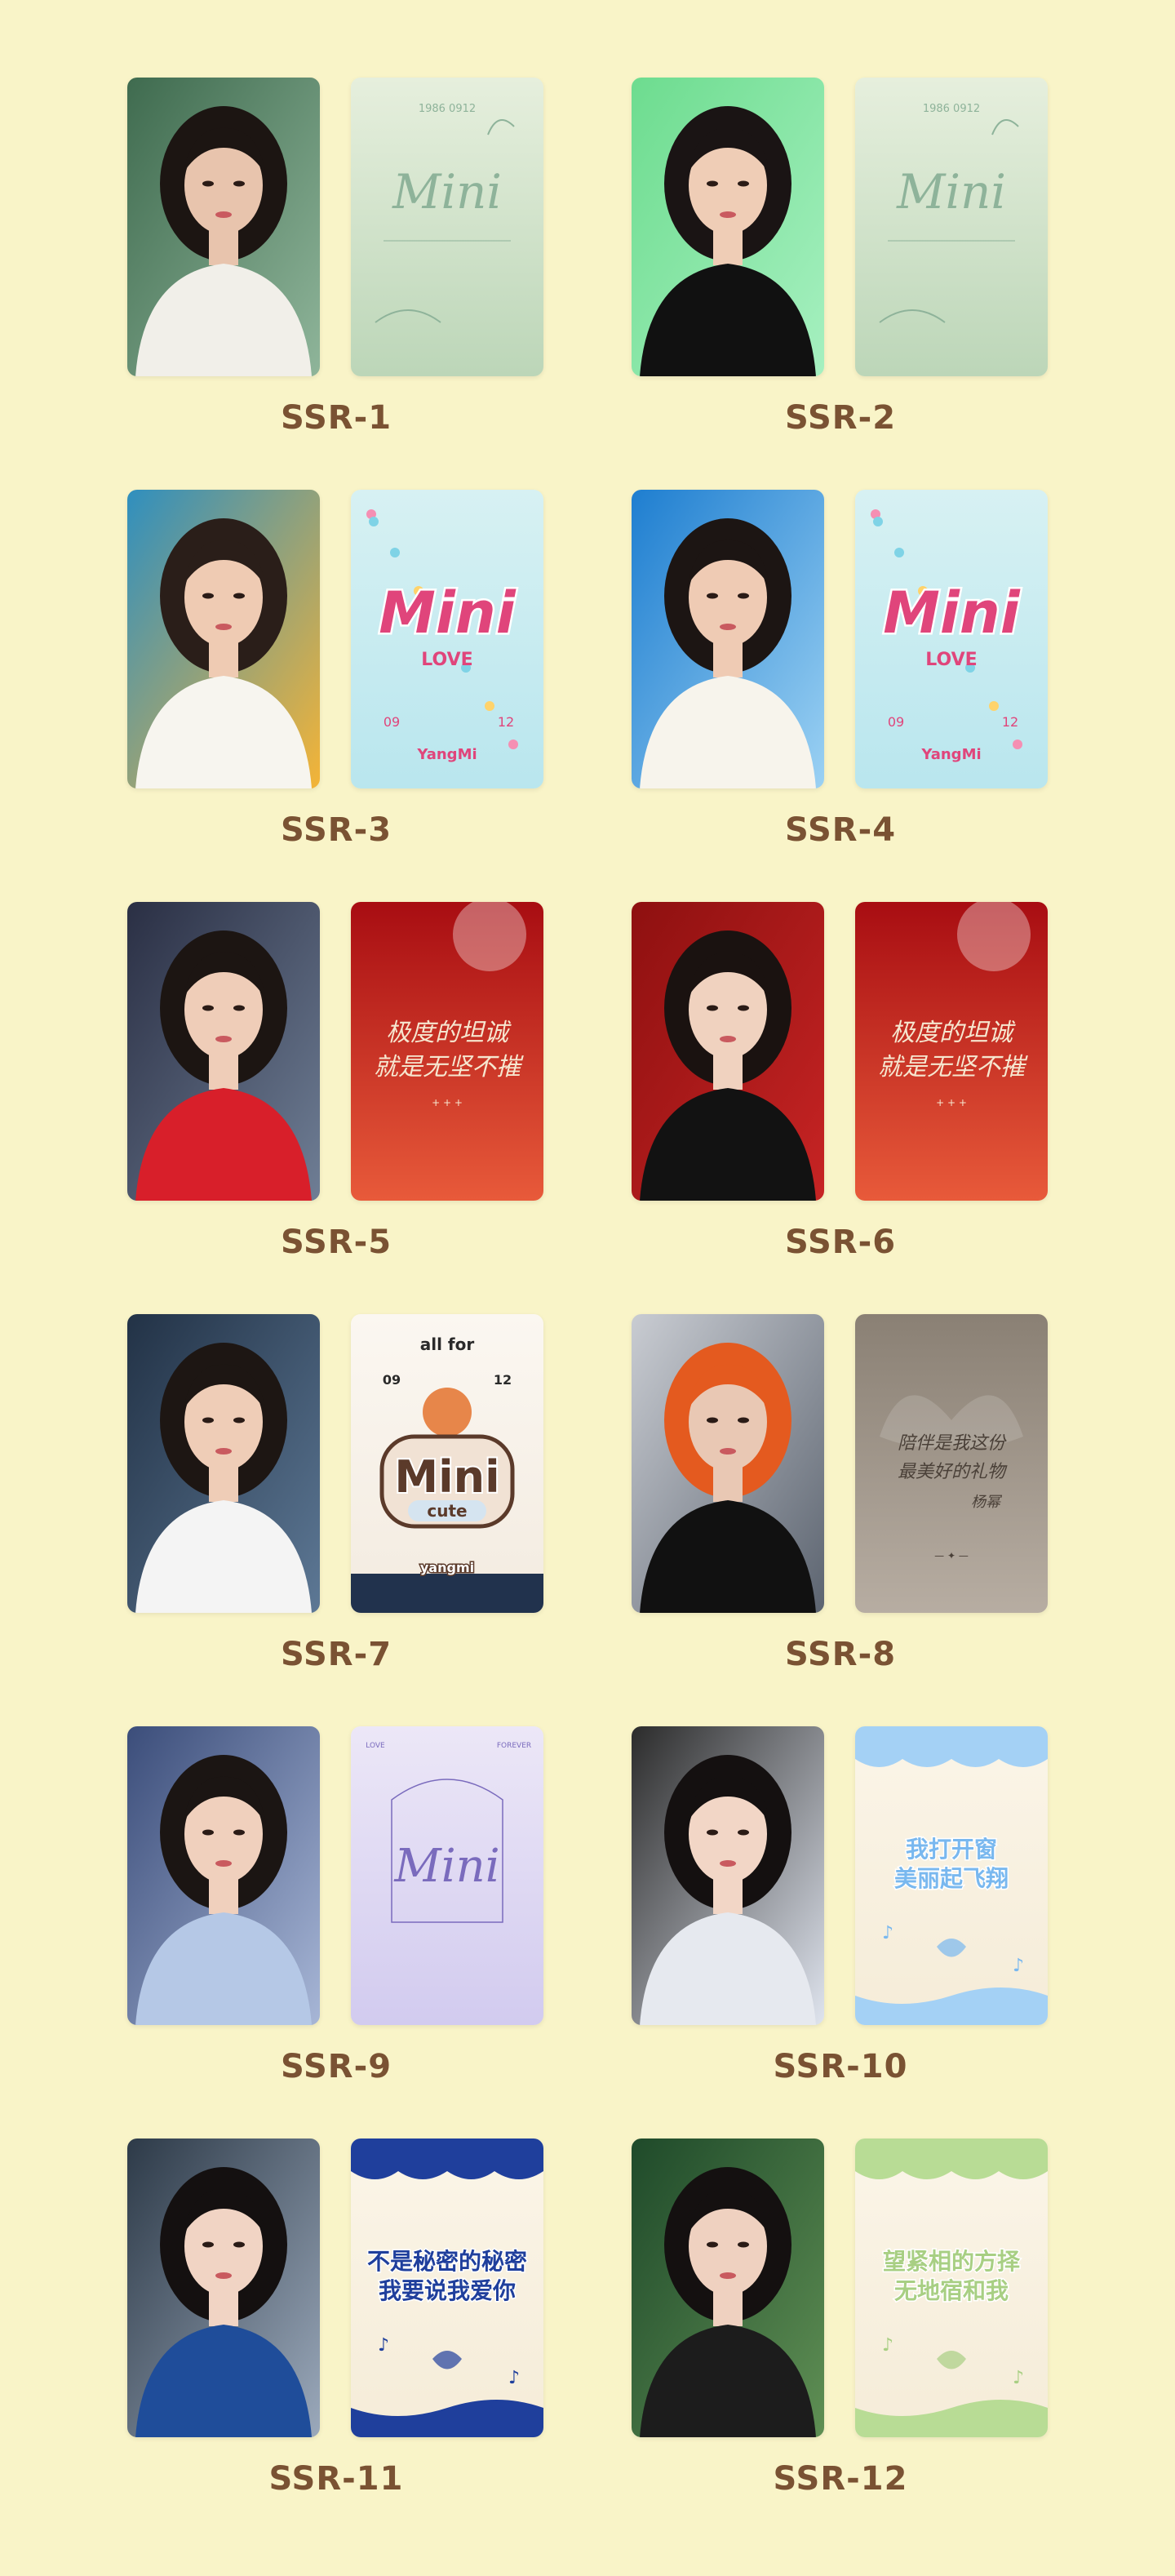 The image size is (1175, 2576). I want to click on card-pair: 1986 0912 Mini SSR-2, so click(841, 265).